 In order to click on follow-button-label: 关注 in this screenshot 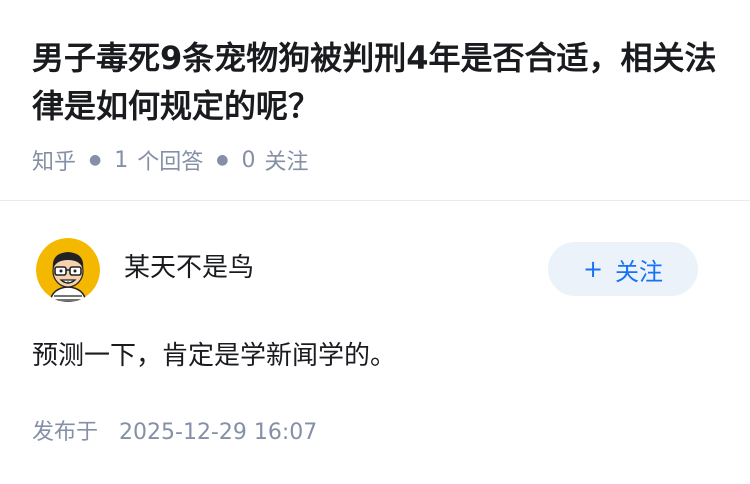, I will do `click(639, 271)`.